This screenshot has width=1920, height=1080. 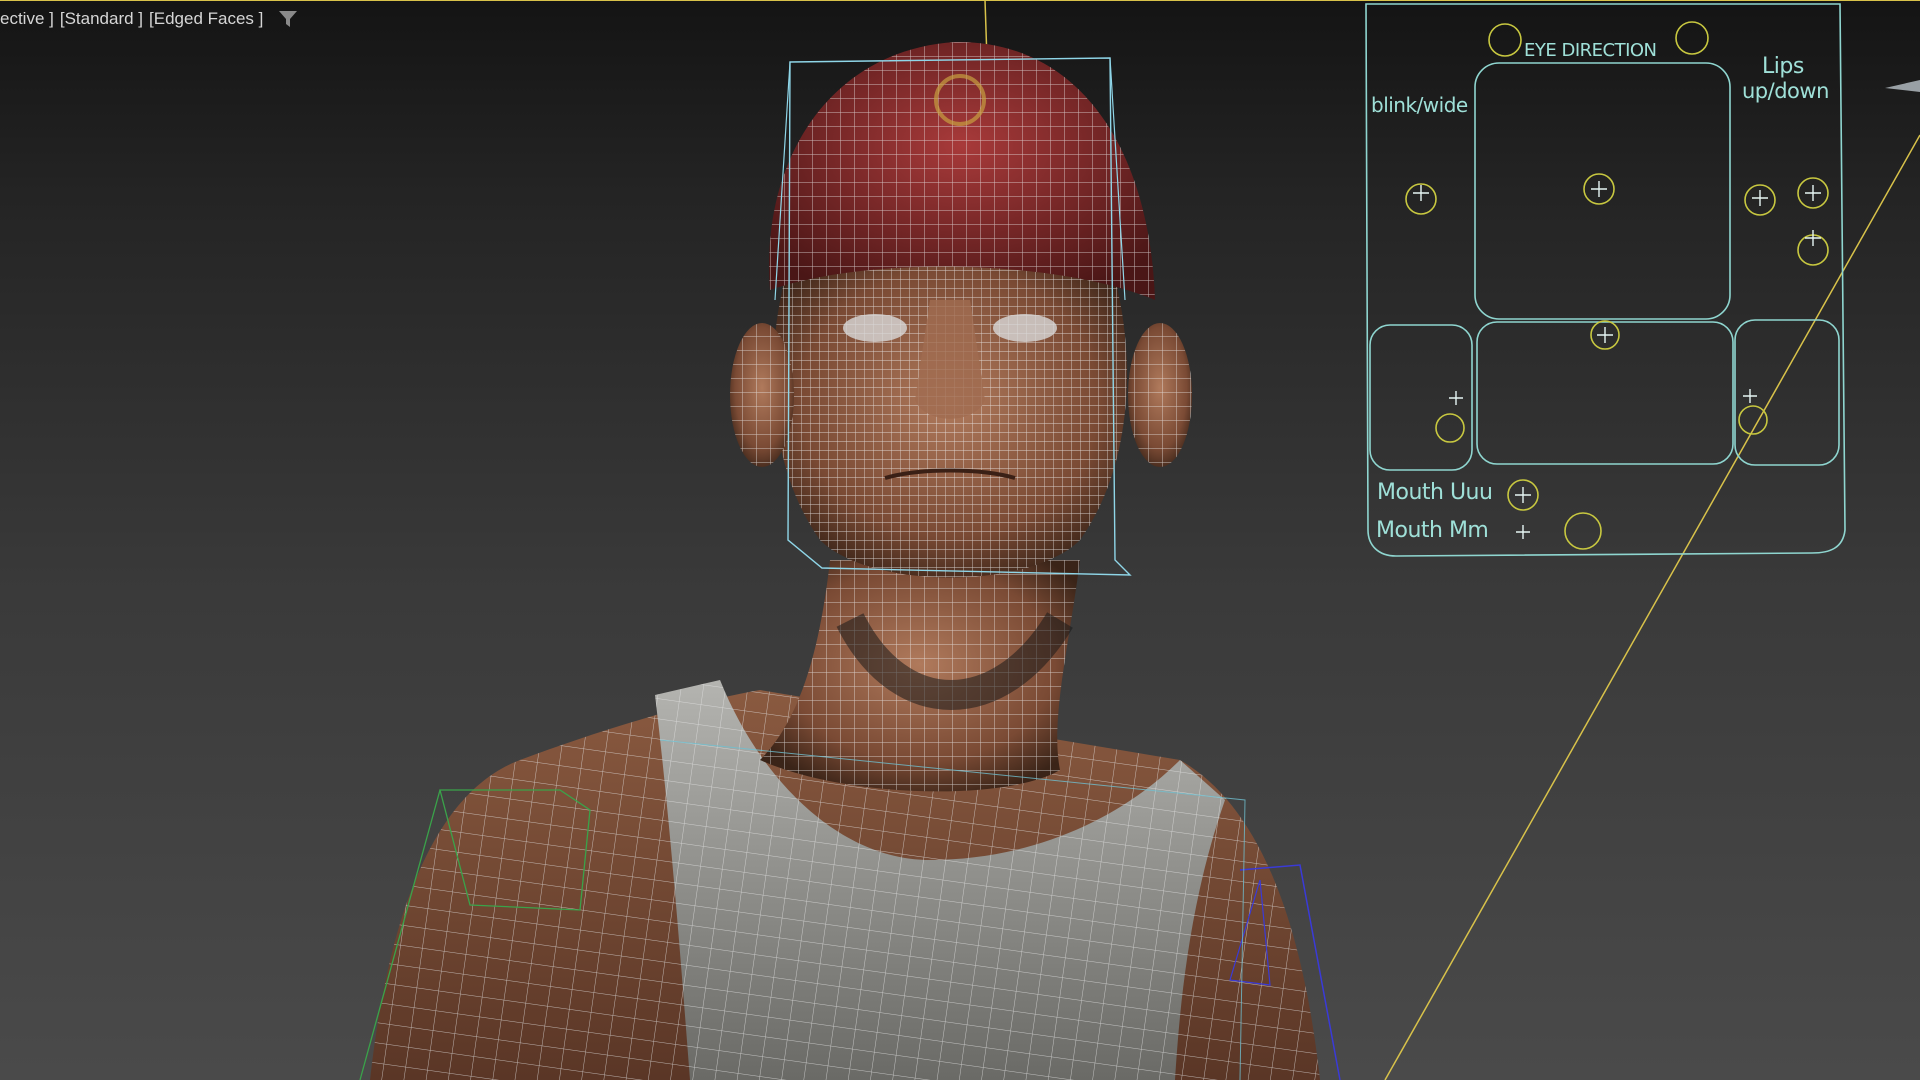 I want to click on viewport-shading-menu: [Standard ], so click(x=101, y=19).